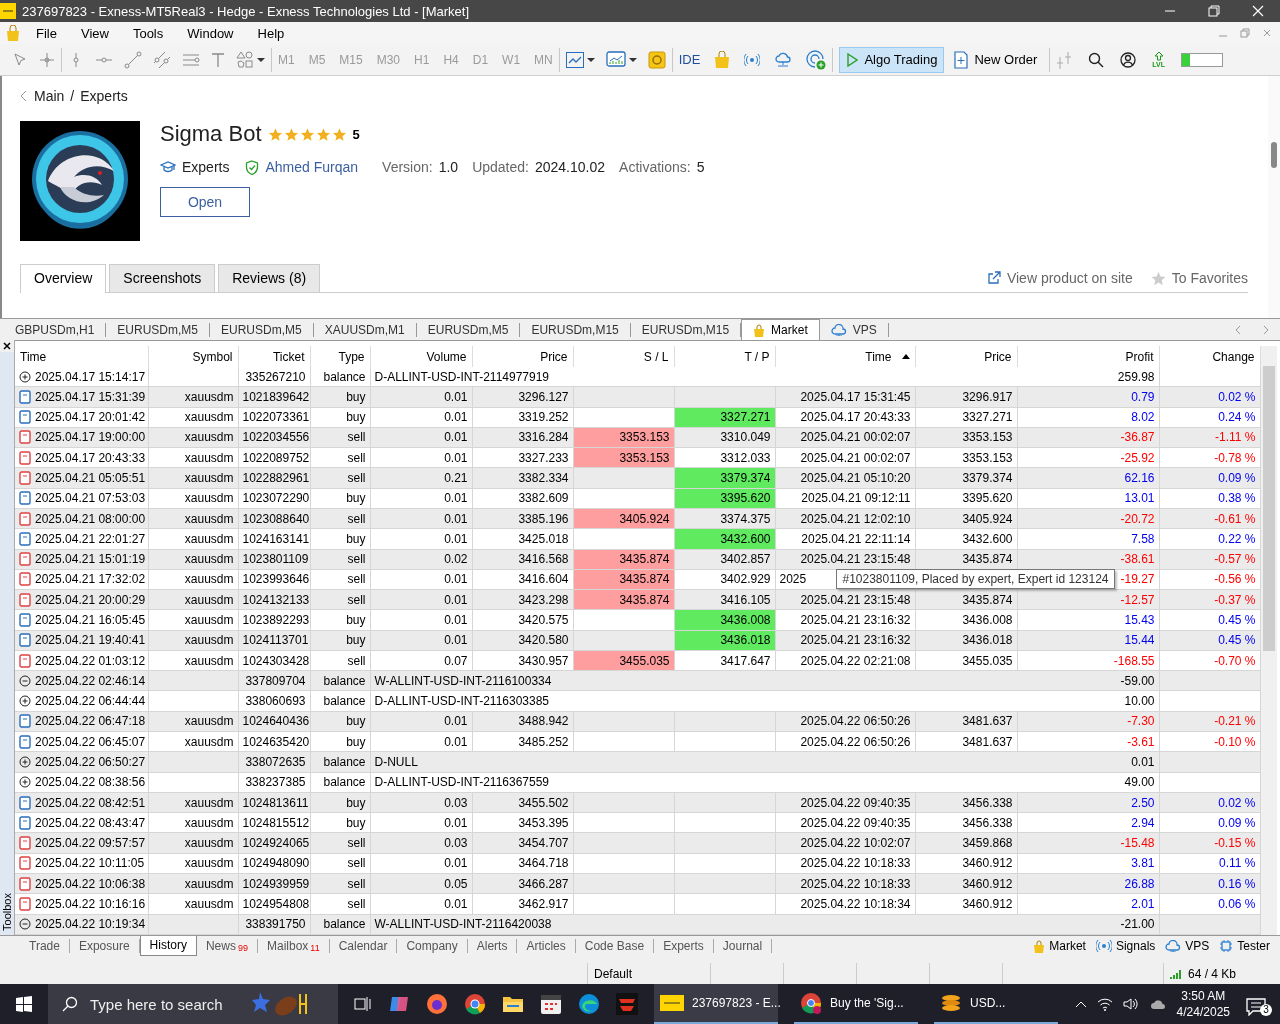 The image size is (1280, 1024). What do you see at coordinates (1103, 946) in the screenshot?
I see `broadcast-icon` at bounding box center [1103, 946].